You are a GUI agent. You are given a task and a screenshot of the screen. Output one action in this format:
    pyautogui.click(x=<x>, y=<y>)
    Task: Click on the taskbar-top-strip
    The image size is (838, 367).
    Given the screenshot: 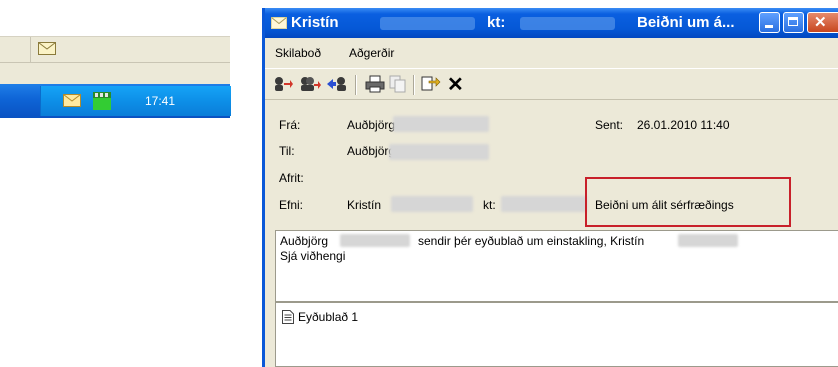 What is the action you would take?
    pyautogui.click(x=115, y=60)
    